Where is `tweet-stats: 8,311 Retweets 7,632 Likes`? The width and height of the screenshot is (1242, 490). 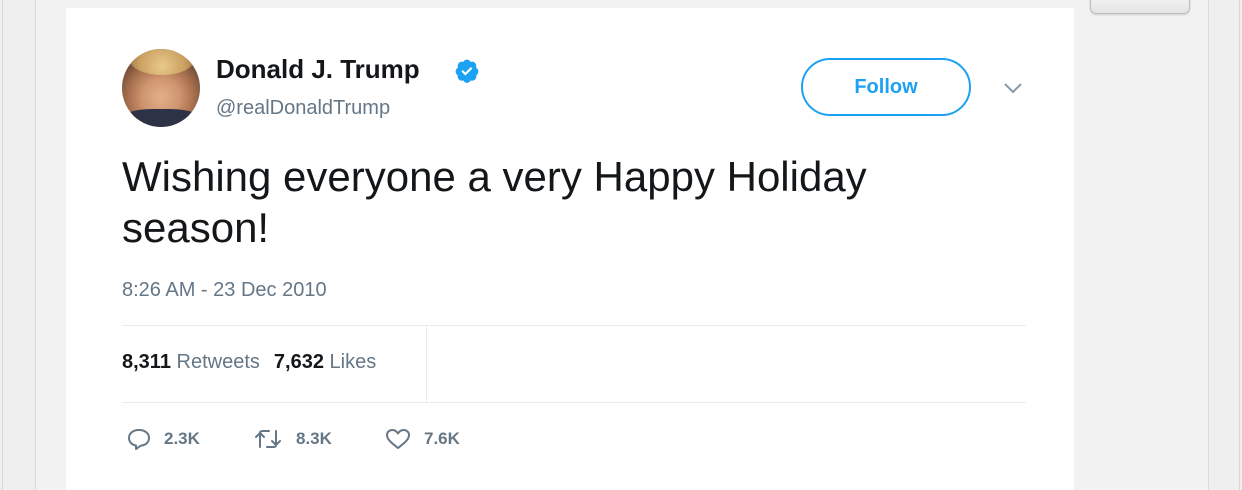
tweet-stats: 8,311 Retweets 7,632 Likes is located at coordinates (249, 362).